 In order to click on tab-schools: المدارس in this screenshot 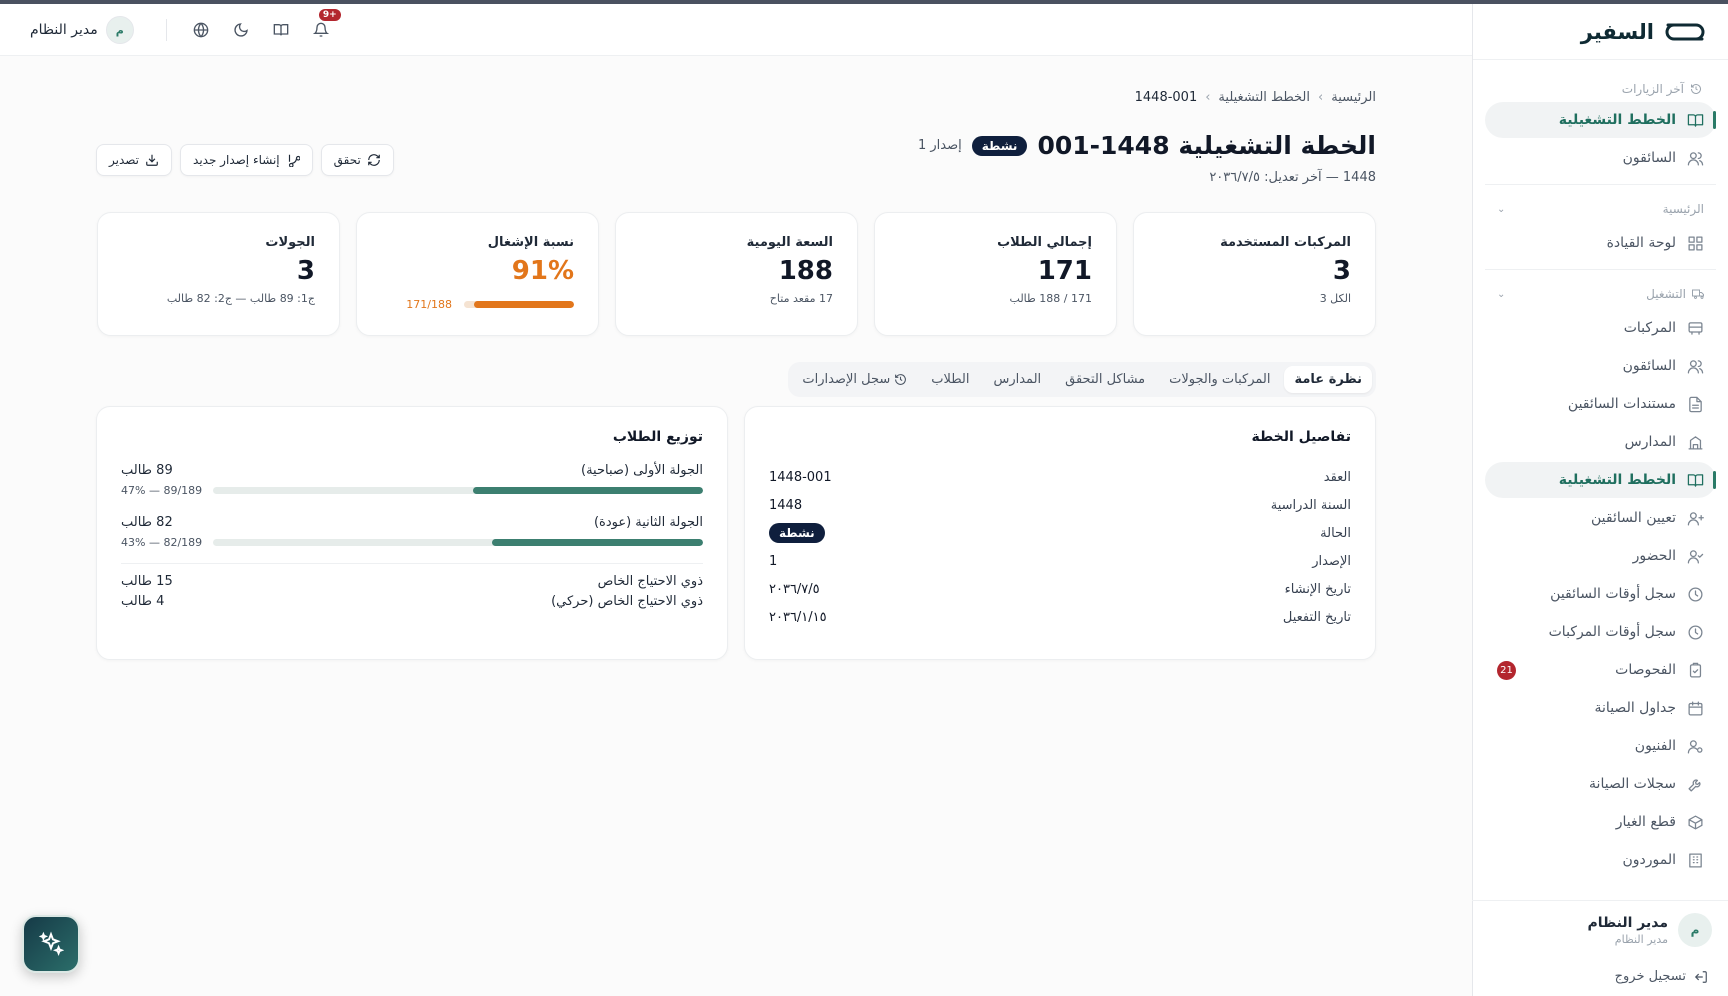, I will do `click(1017, 379)`.